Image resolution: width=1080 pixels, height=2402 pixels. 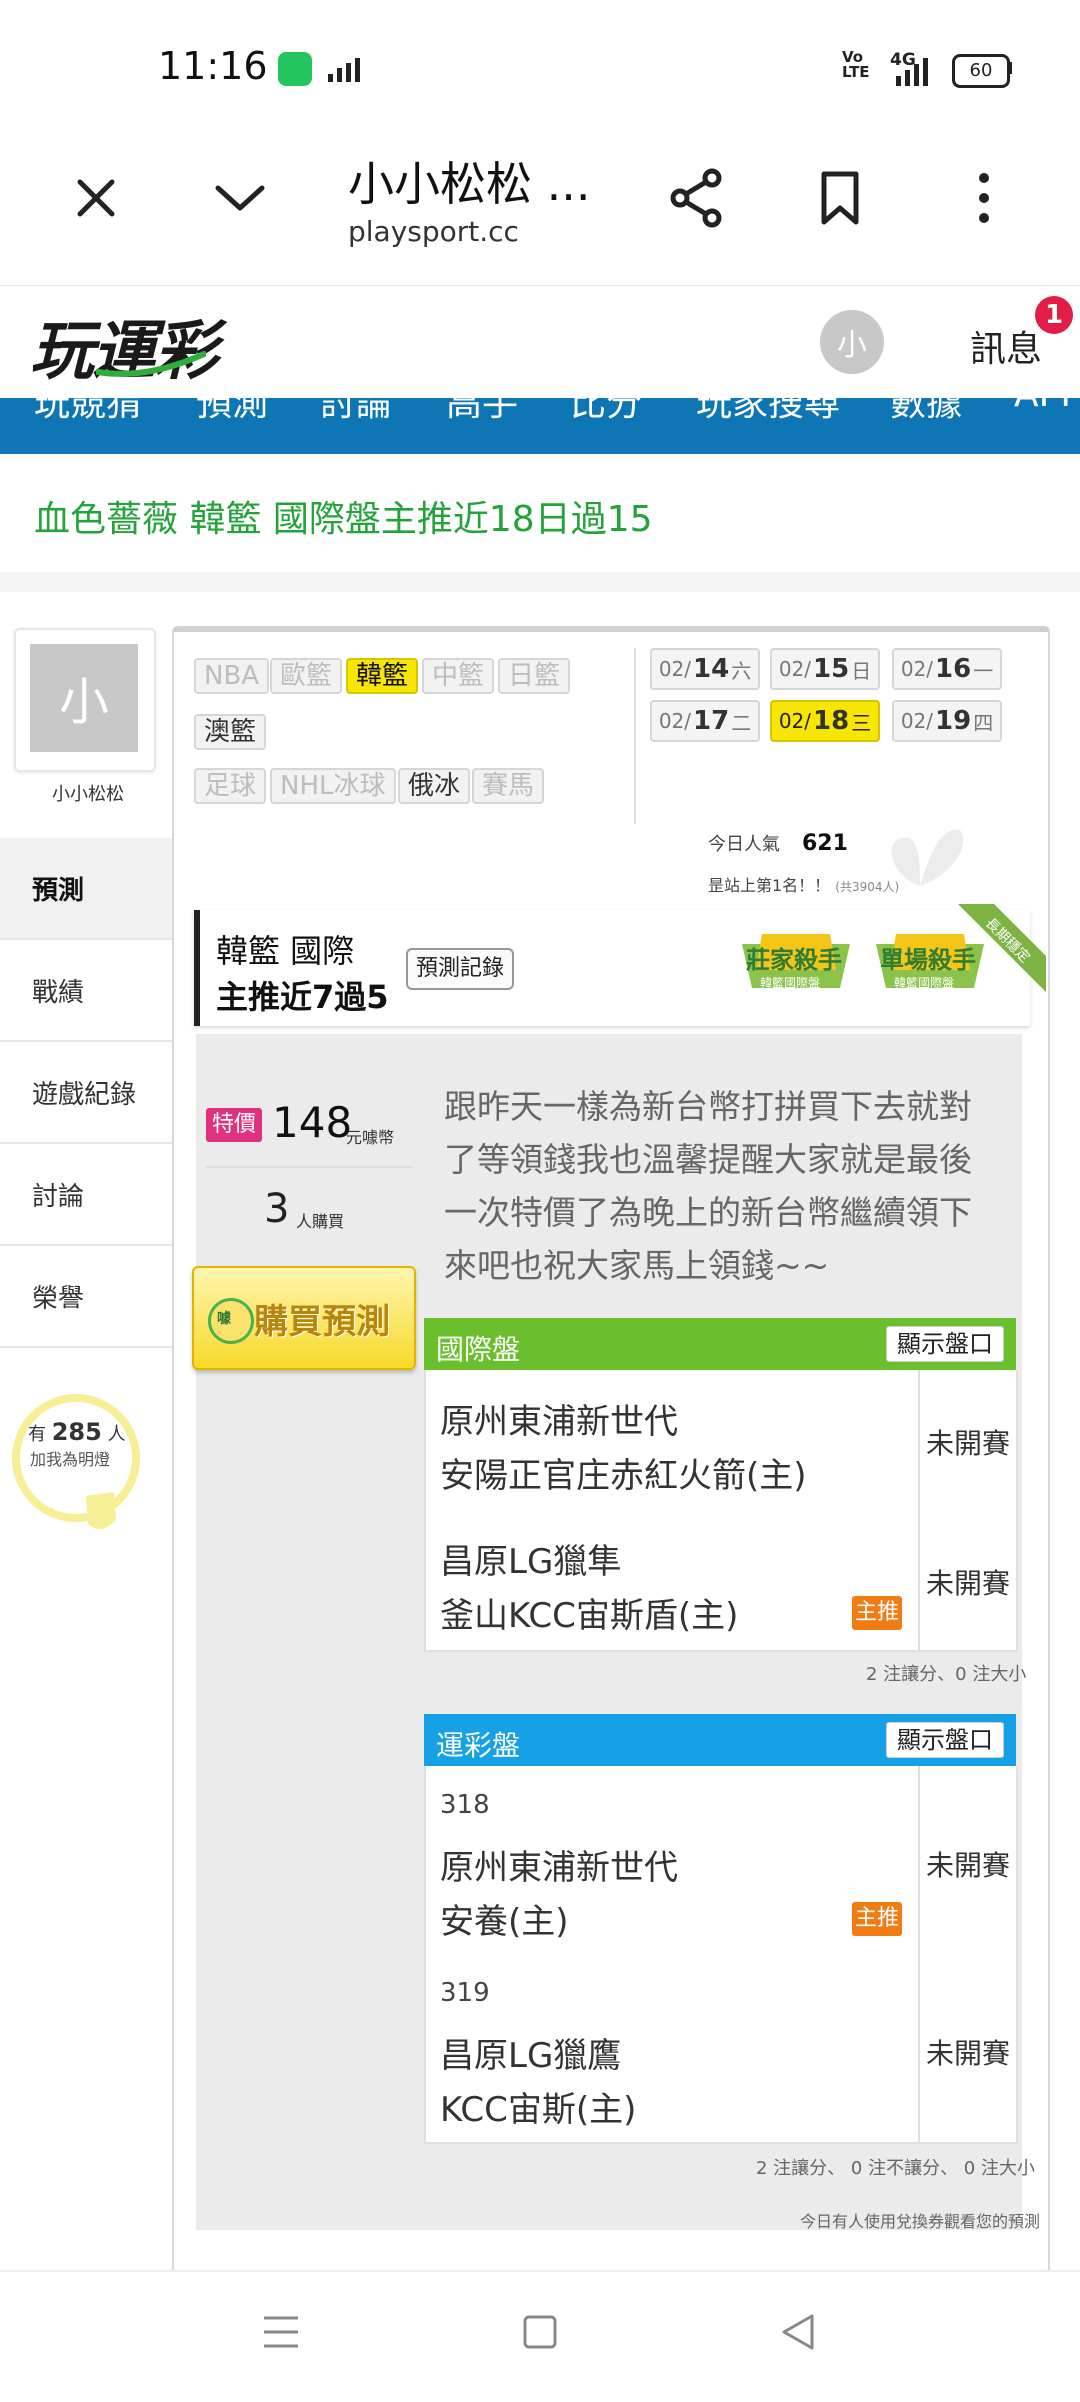 What do you see at coordinates (213, 66) in the screenshot?
I see `status-time: 11:16` at bounding box center [213, 66].